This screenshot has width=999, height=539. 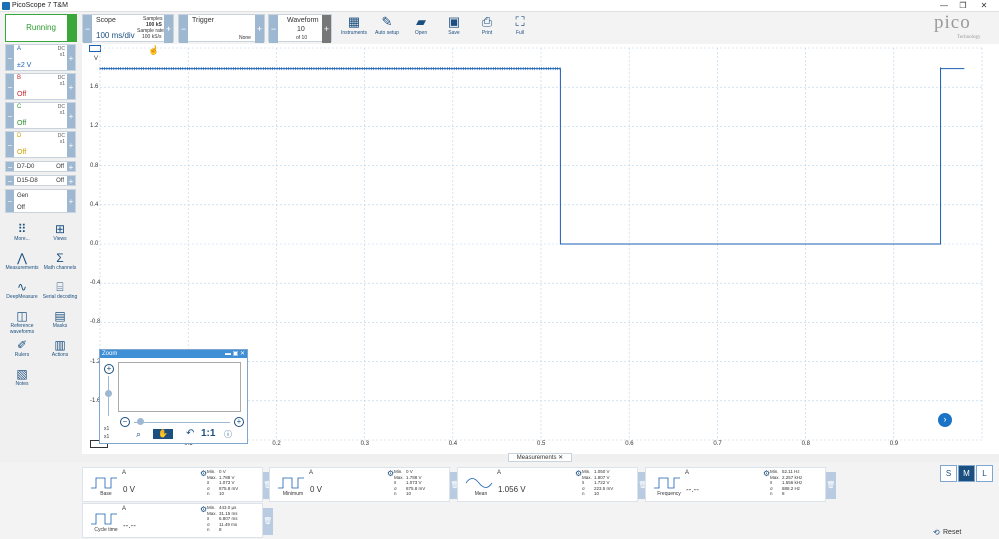 I want to click on zoom-undo-icon: ↶, so click(x=190, y=433).